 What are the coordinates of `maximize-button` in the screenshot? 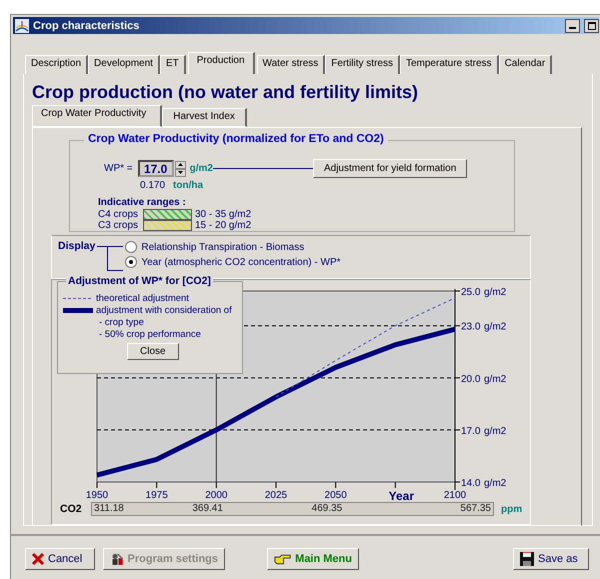 It's located at (591, 25).